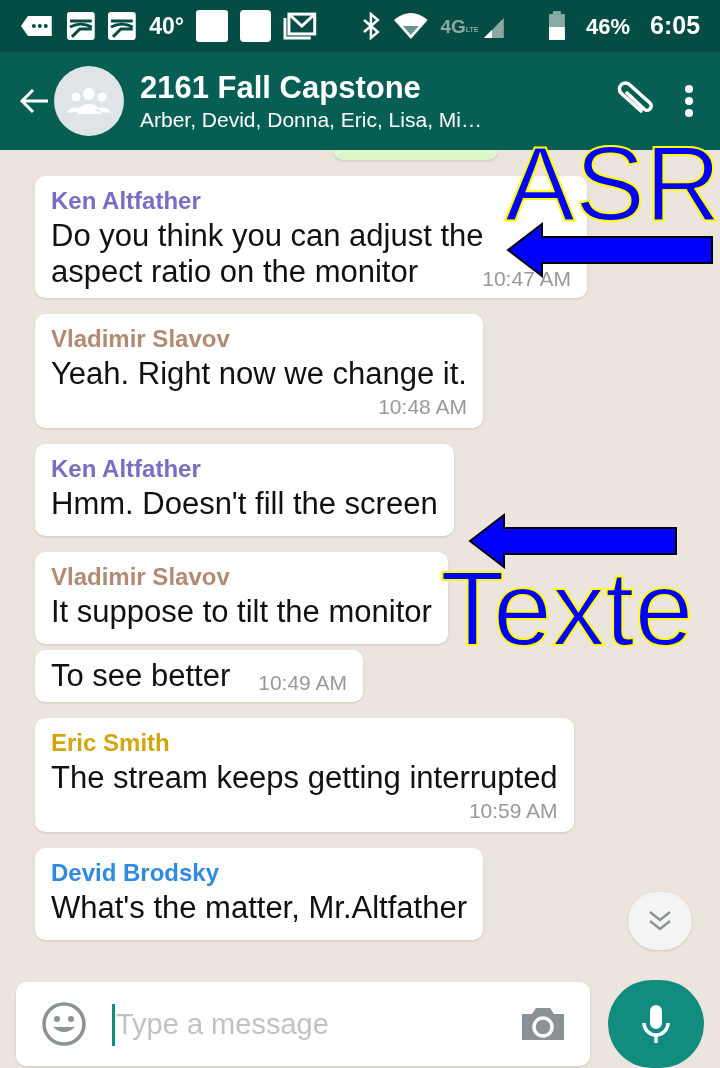 The height and width of the screenshot is (1068, 720). I want to click on message-text: Hmm. Doesn't fill the screen, so click(244, 503).